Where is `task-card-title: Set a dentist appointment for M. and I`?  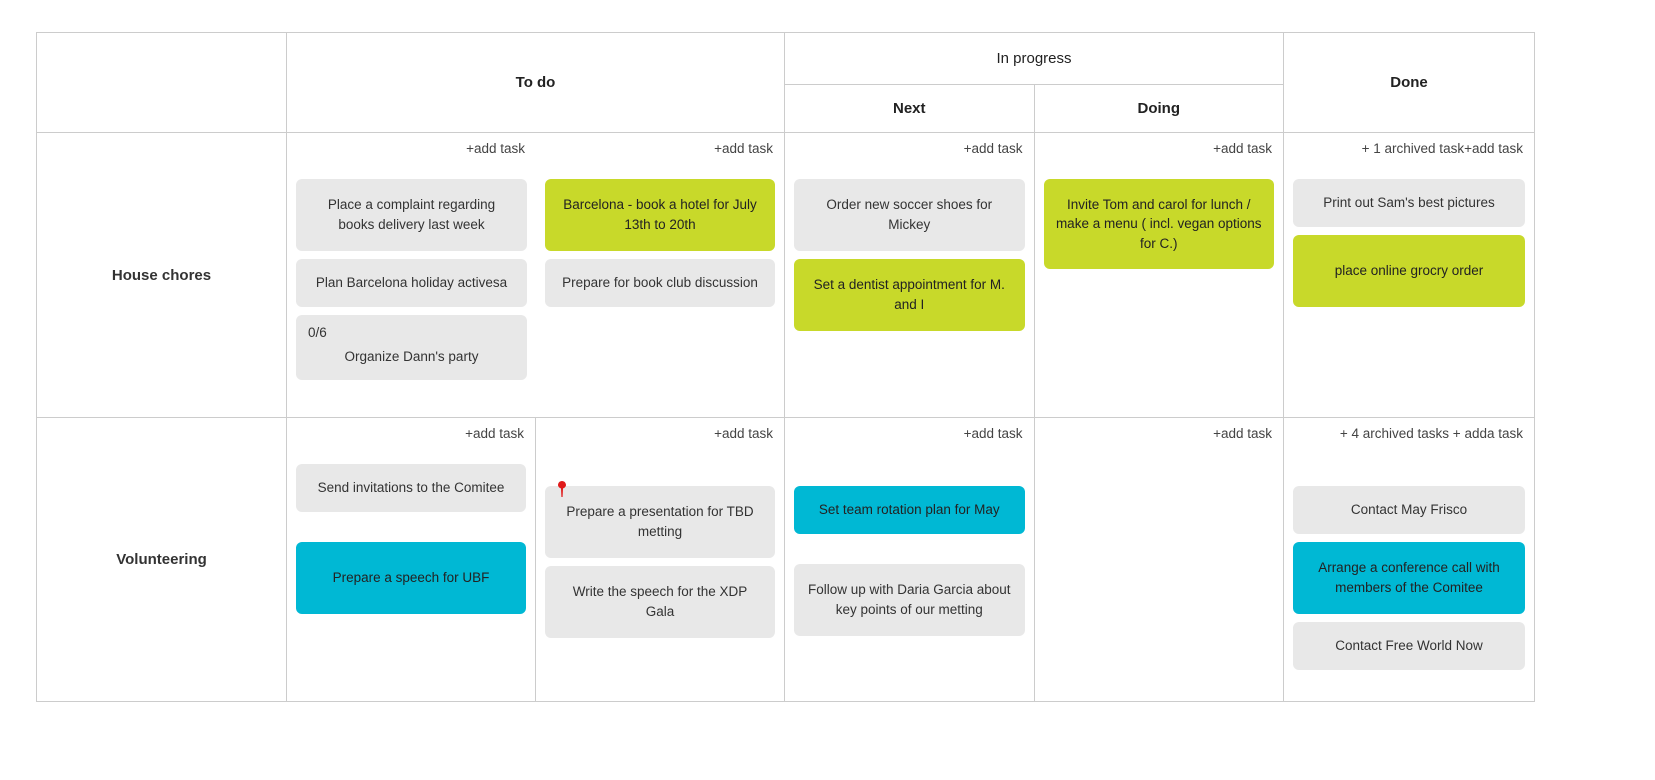
task-card-title: Set a dentist appointment for M. and I is located at coordinates (909, 294).